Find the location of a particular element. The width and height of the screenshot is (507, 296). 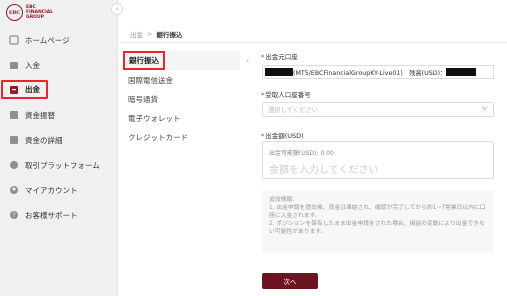

sidebar-item-trading-platform: 取引プラットフォーム is located at coordinates (58, 165).